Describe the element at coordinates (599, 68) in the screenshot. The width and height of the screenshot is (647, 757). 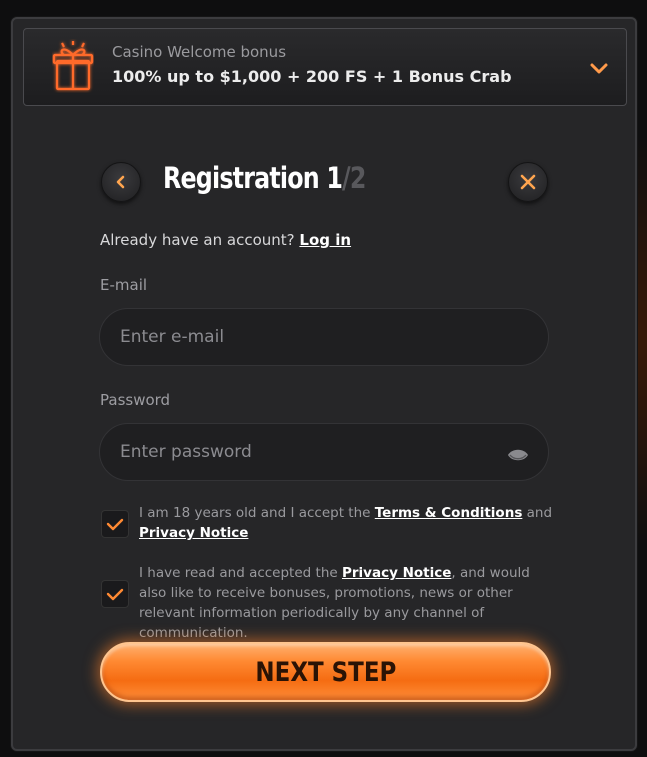
I see `chevron-down-icon` at that location.